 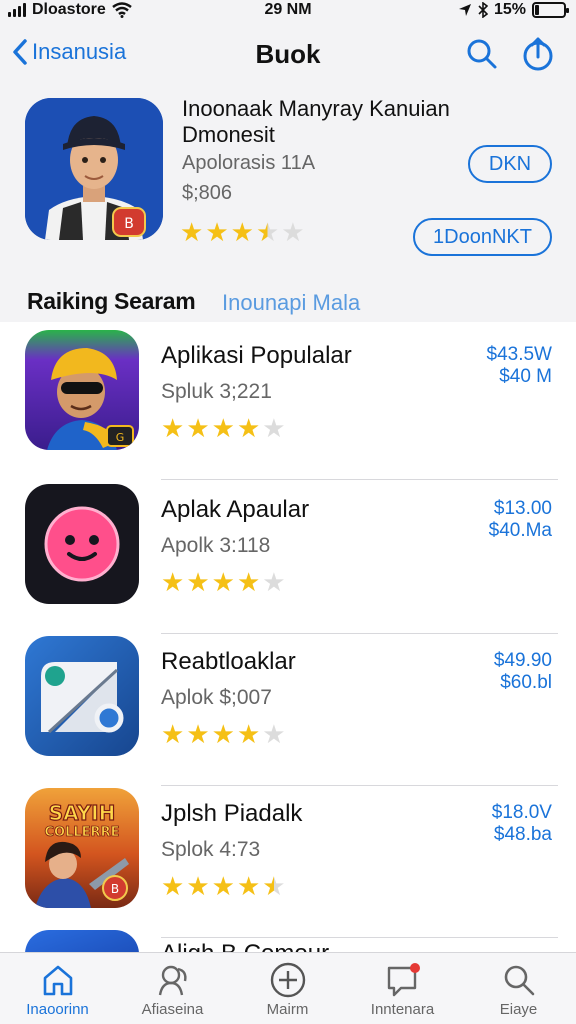 I want to click on tab-label: Eiaye, so click(x=518, y=1009).